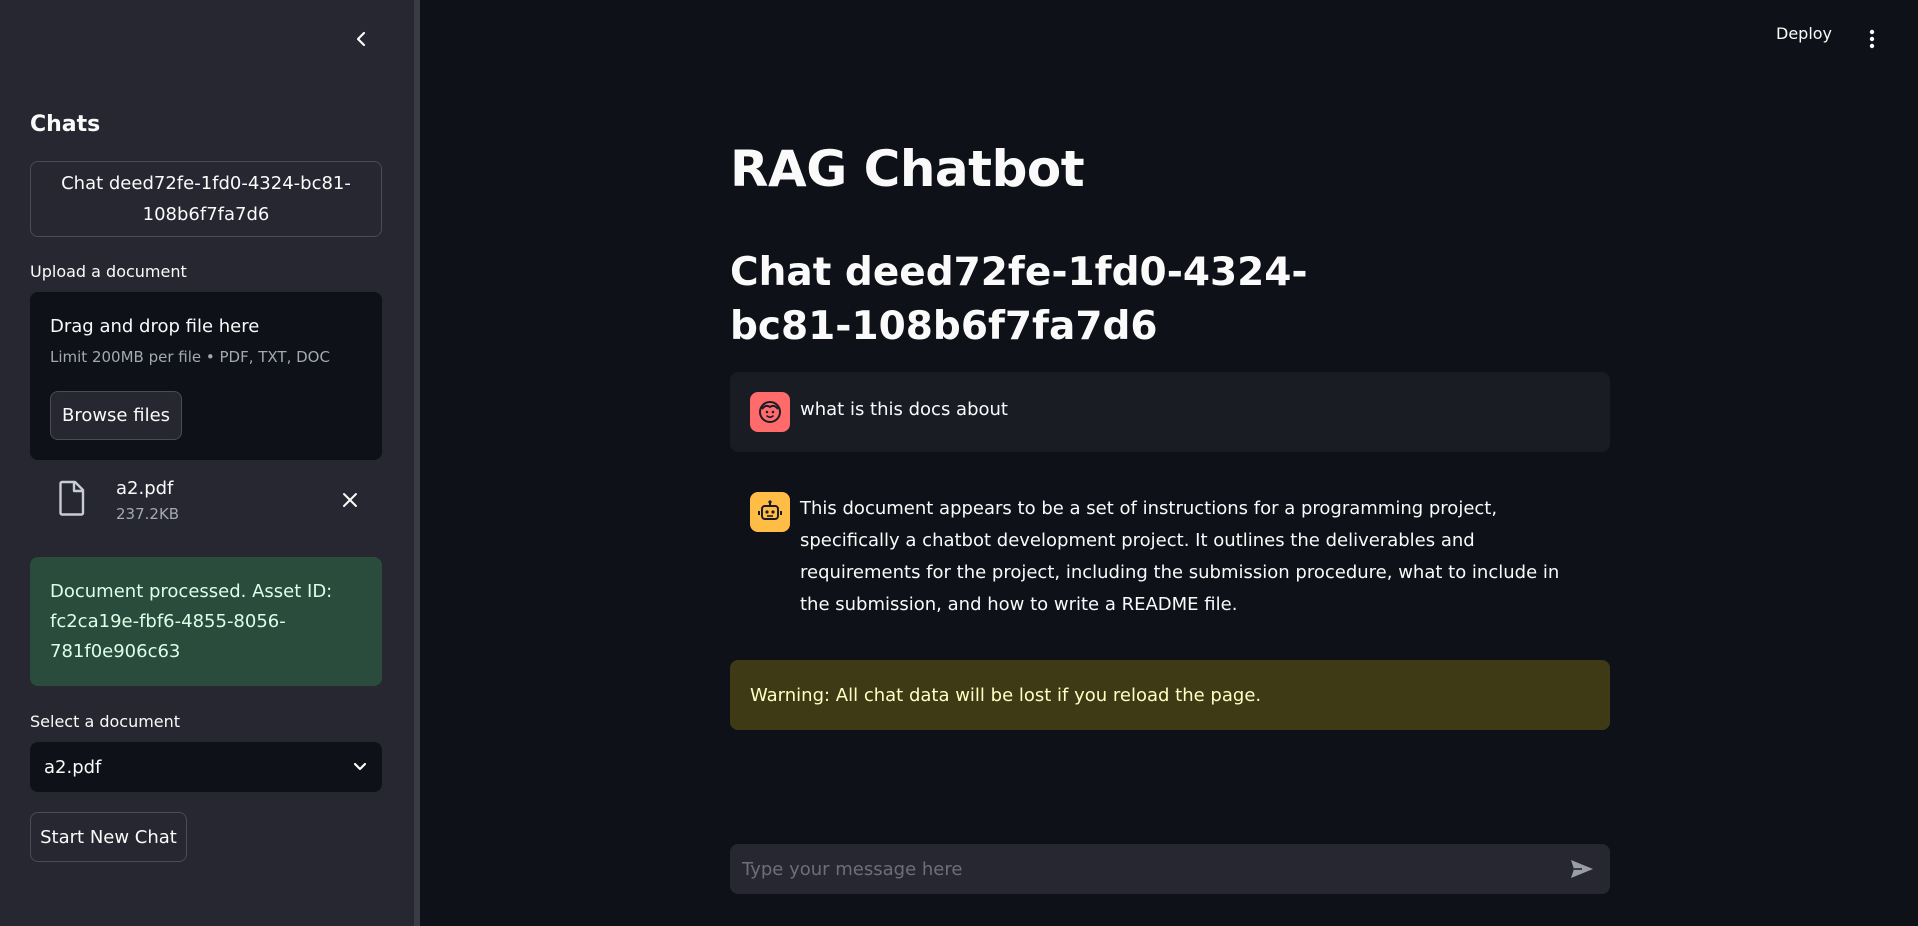 This screenshot has height=926, width=1918. Describe the element at coordinates (1140, 869) in the screenshot. I see `chat-message-input` at that location.